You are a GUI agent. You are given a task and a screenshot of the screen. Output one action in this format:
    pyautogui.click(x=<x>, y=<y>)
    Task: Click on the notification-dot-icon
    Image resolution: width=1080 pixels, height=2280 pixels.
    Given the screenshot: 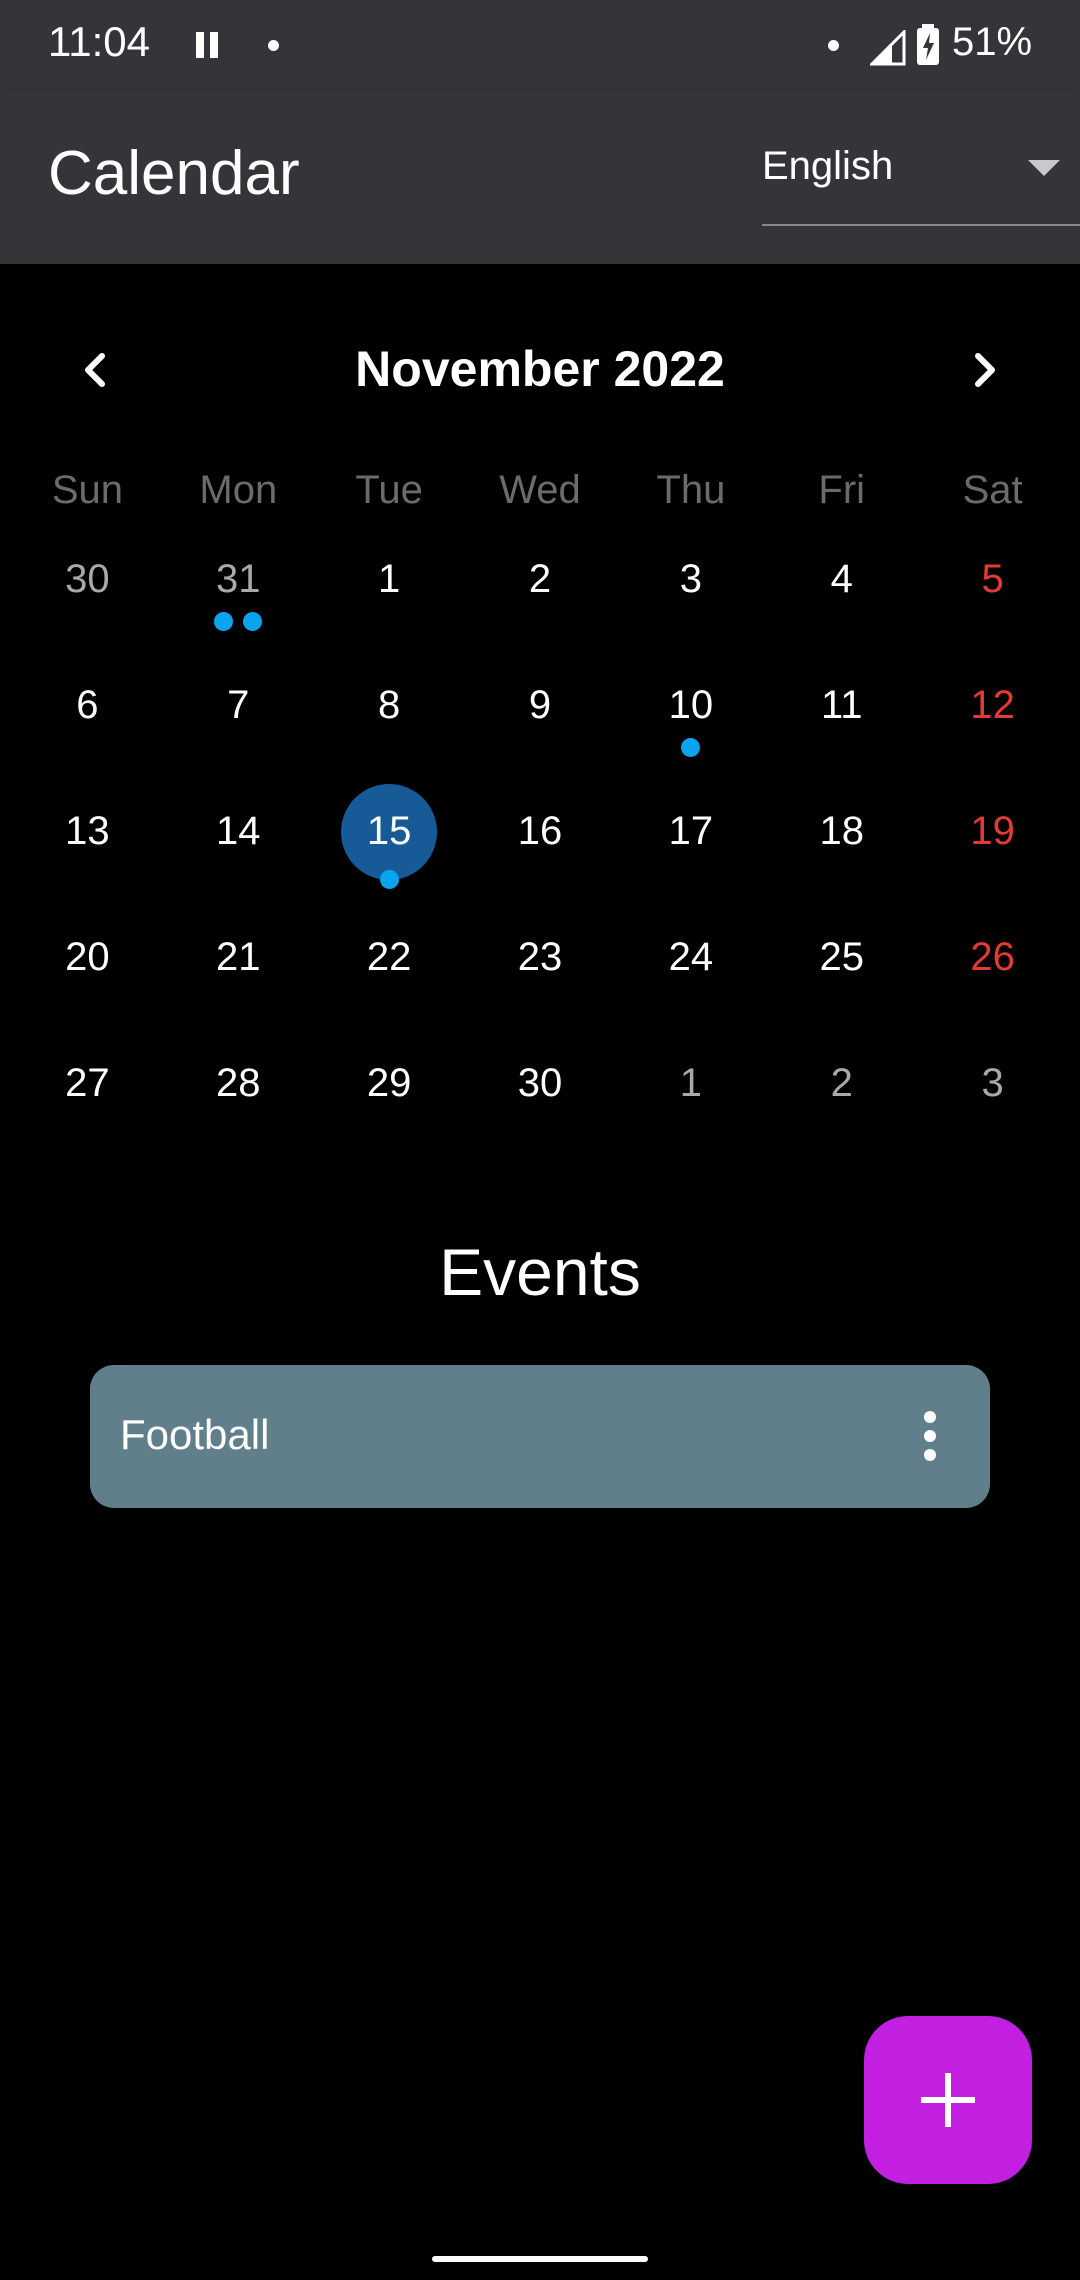 What is the action you would take?
    pyautogui.click(x=833, y=45)
    